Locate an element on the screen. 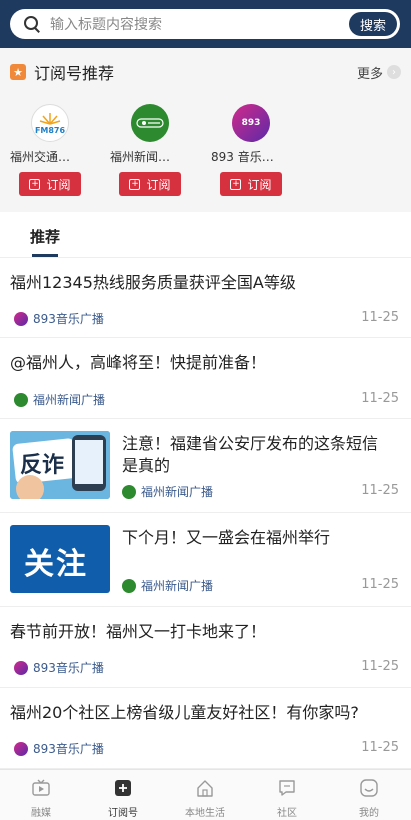 This screenshot has height=820, width=411. feed-item: 反诈 注意！福建省公安厅发布的这条短信是真的 福州新闻广播 11-25 is located at coordinates (205, 466).